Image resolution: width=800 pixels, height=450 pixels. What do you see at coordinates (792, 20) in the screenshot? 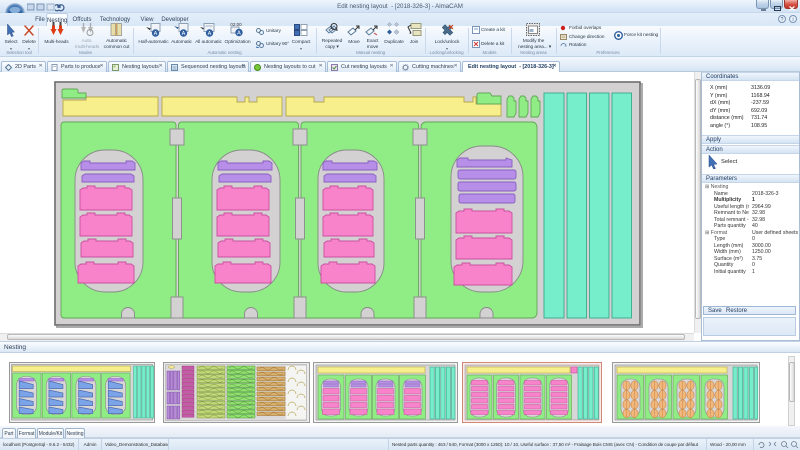
I see `svg-text: i` at bounding box center [792, 20].